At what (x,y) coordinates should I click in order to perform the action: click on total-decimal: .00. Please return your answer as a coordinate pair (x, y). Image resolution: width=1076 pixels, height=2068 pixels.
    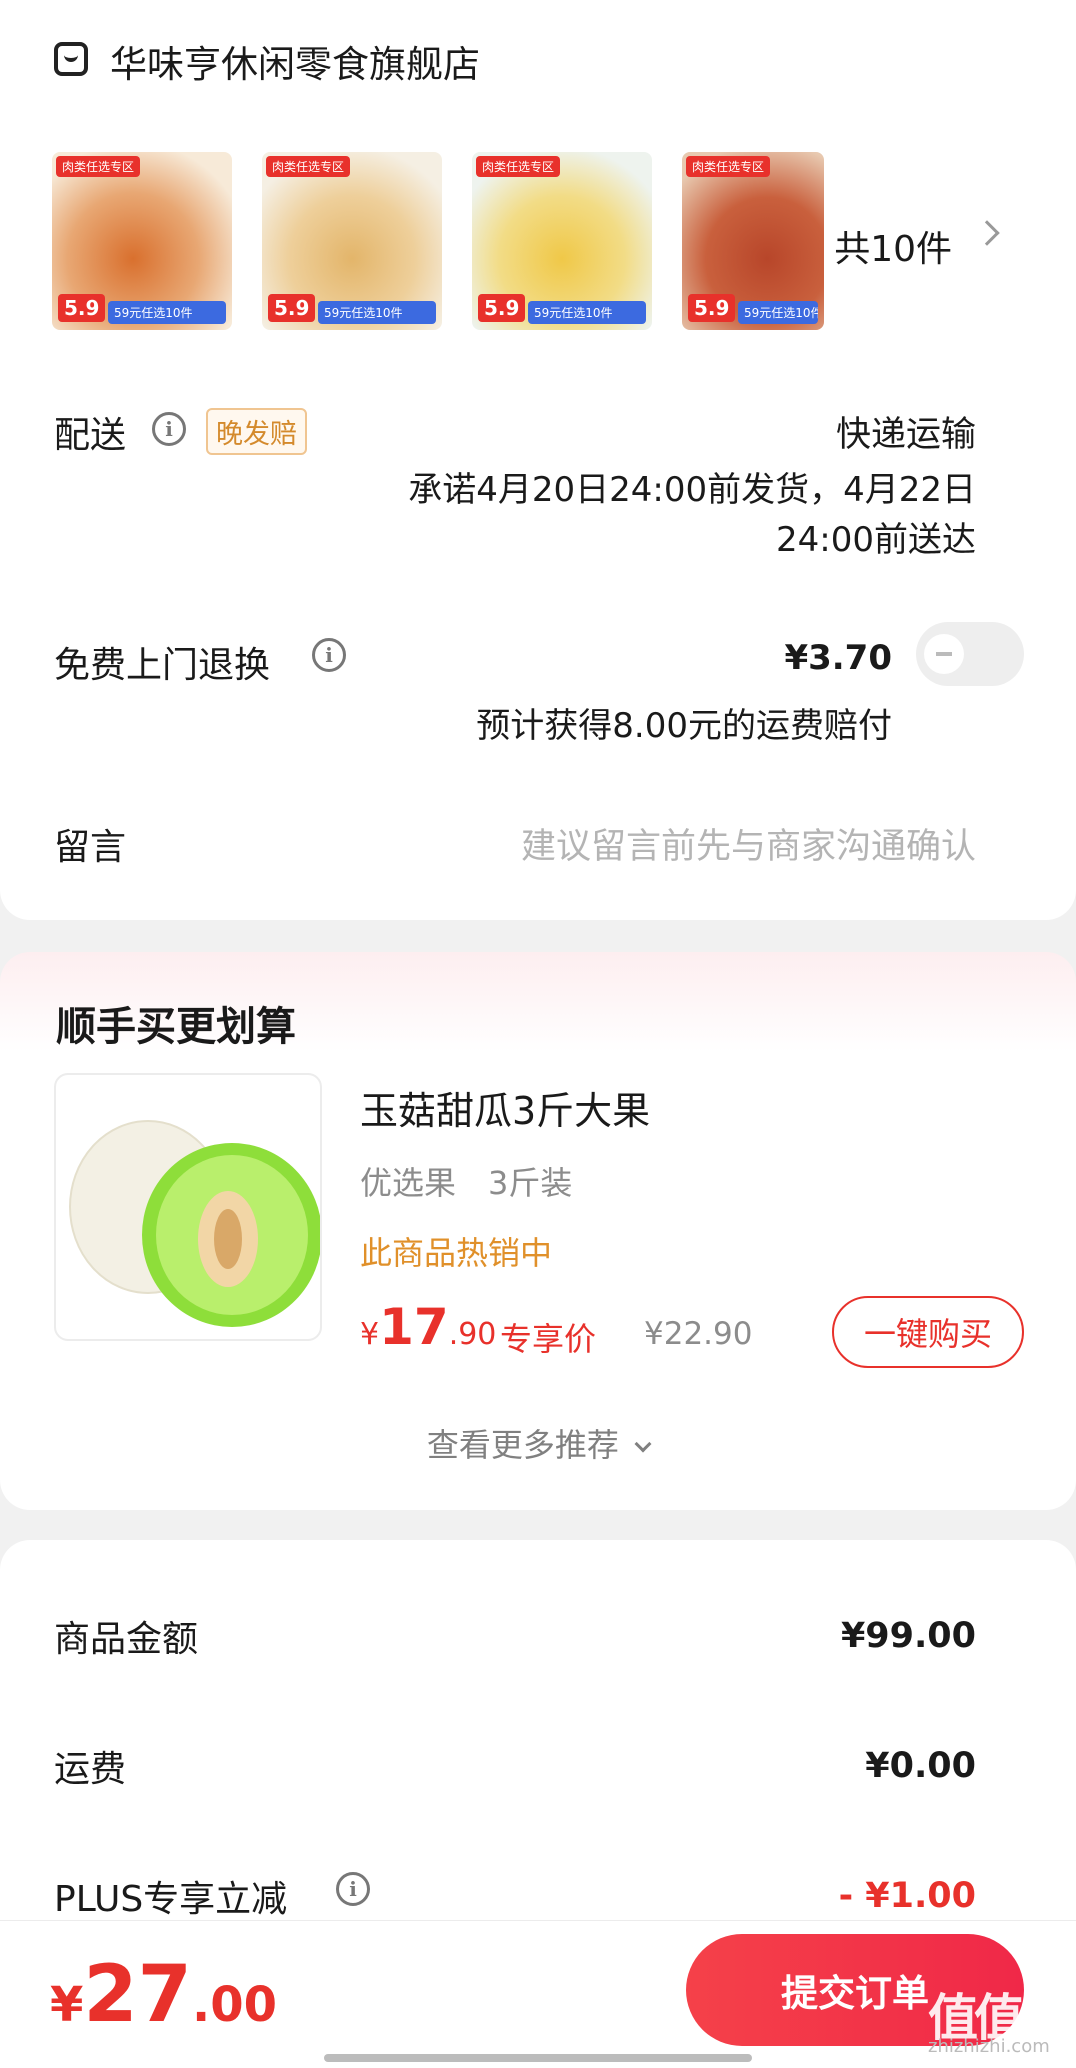
    Looking at the image, I should click on (234, 2005).